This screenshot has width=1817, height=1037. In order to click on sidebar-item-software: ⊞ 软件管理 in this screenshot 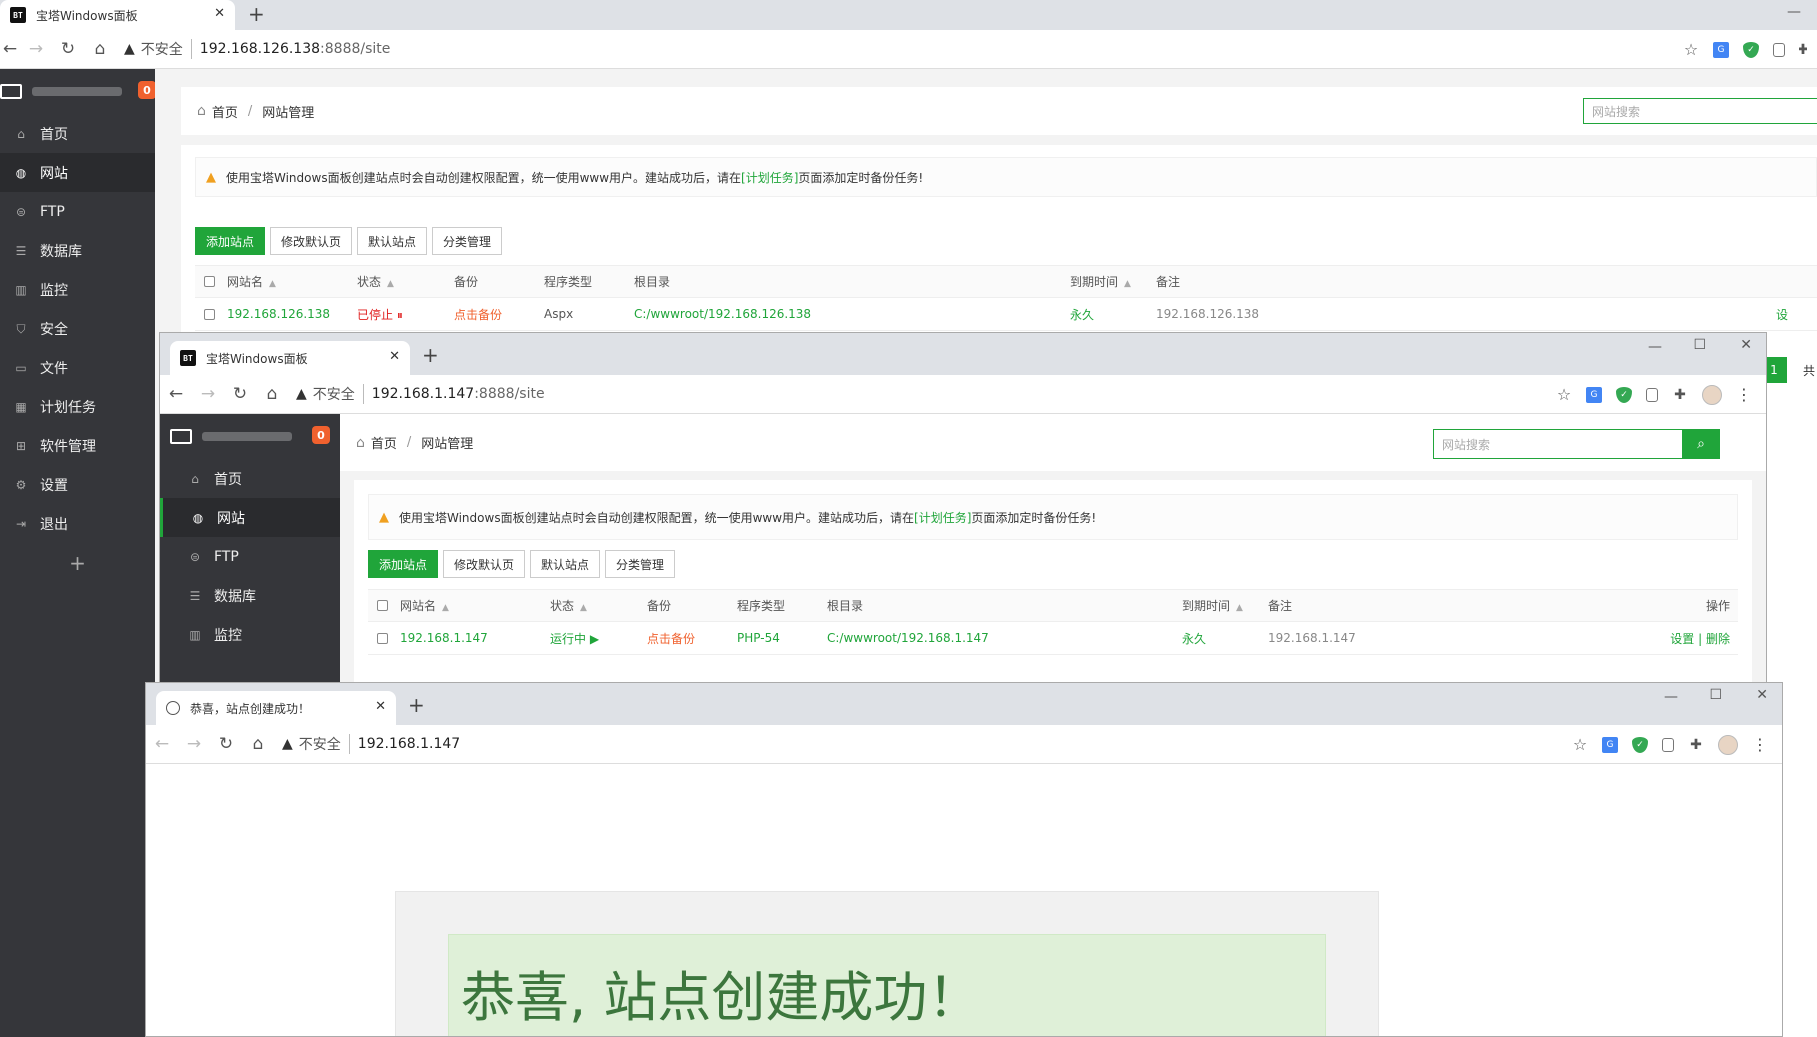, I will do `click(77, 445)`.